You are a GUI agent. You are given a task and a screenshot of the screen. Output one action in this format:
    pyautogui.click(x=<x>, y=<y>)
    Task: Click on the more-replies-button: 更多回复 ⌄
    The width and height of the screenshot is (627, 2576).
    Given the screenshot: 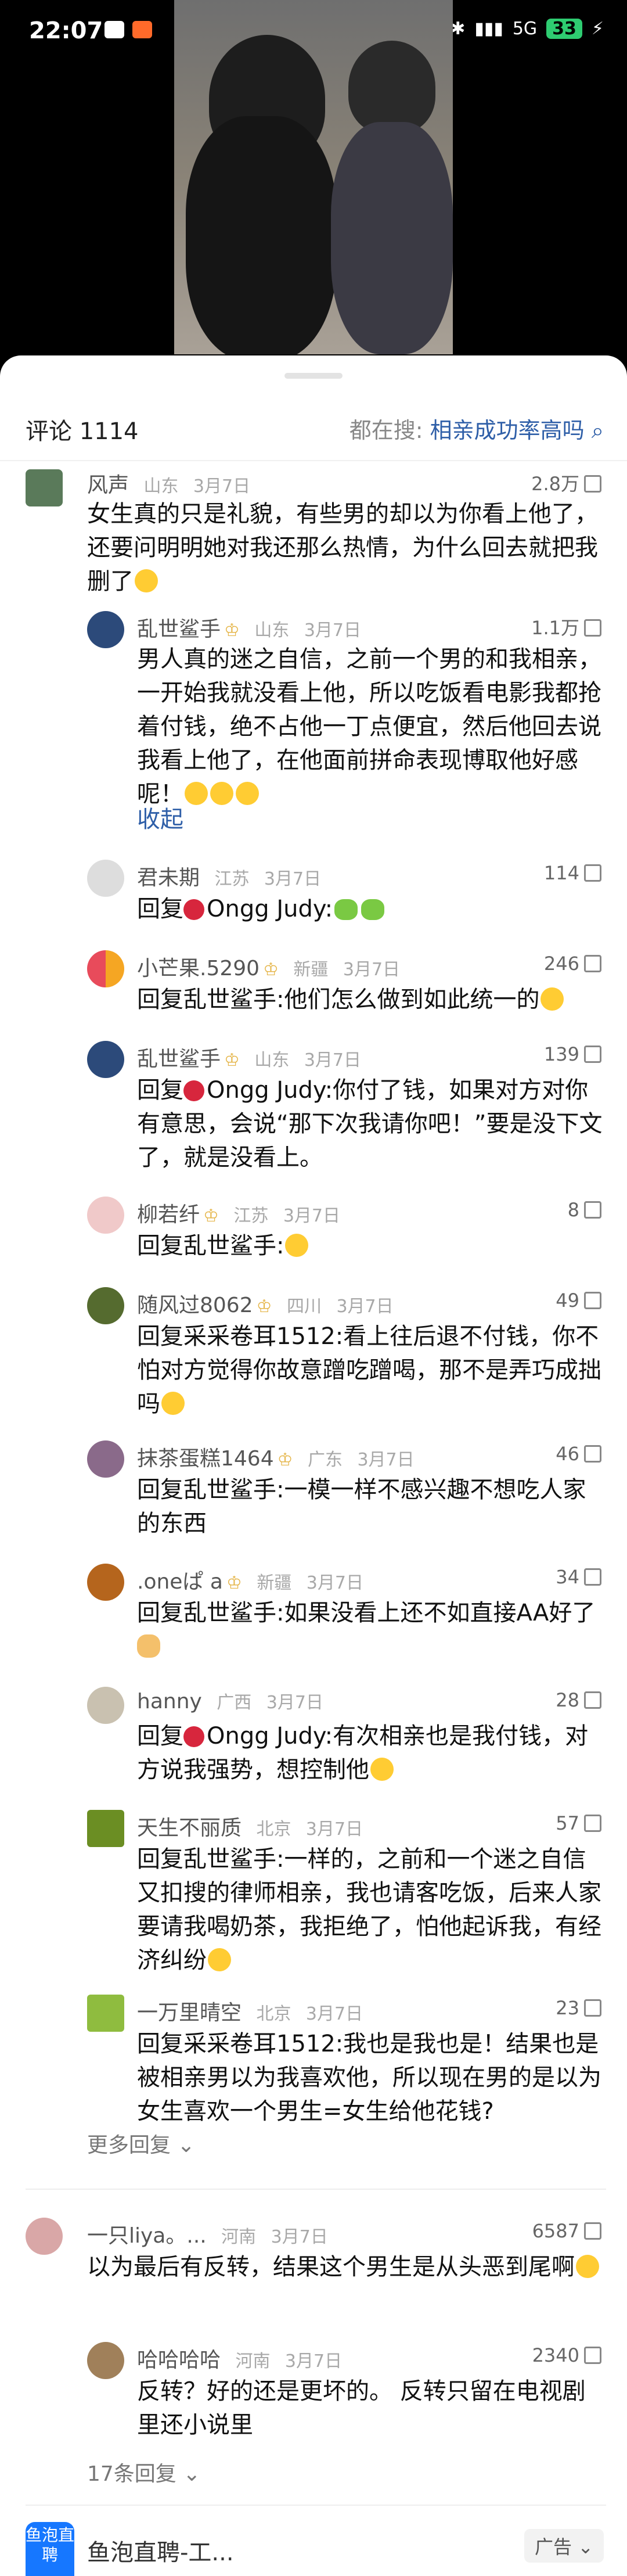 What is the action you would take?
    pyautogui.click(x=141, y=2143)
    